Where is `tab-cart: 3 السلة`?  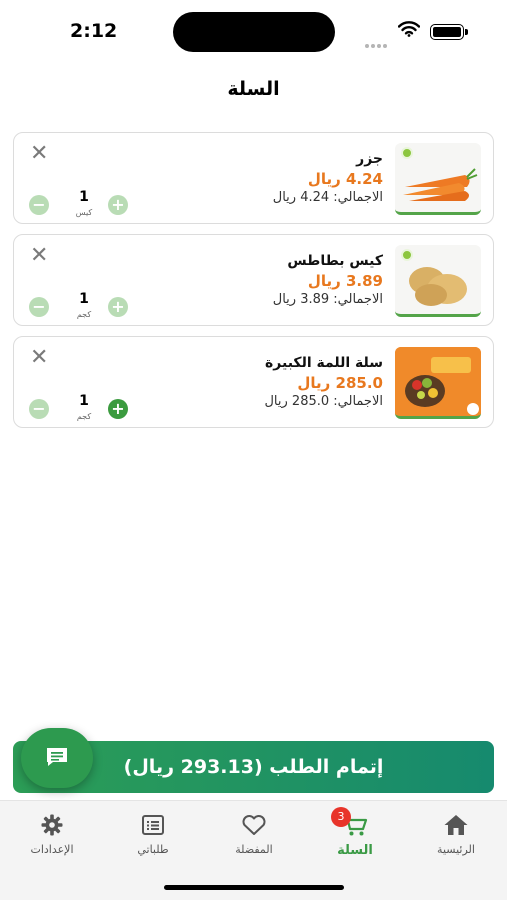
tab-cart: 3 السلة is located at coordinates (355, 832).